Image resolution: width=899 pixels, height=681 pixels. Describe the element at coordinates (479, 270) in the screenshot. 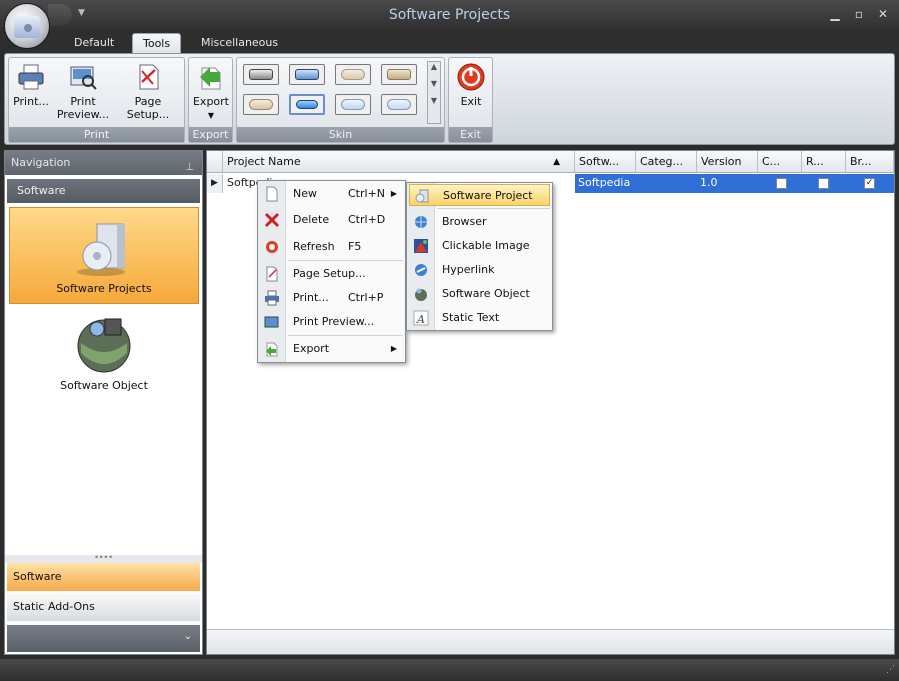

I see `submenu-item-hyperlink: Hyperlink` at that location.